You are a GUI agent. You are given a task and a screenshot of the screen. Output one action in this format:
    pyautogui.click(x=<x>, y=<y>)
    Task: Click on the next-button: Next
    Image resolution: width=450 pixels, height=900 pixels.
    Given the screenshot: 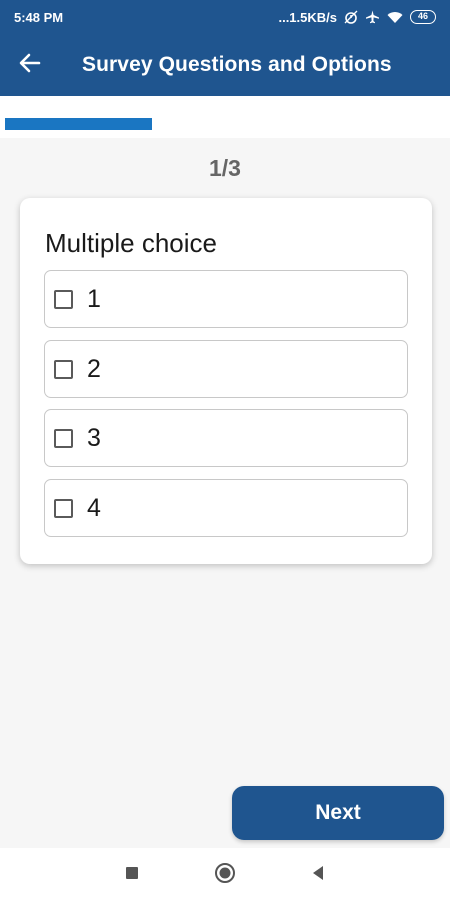 What is the action you would take?
    pyautogui.click(x=338, y=813)
    